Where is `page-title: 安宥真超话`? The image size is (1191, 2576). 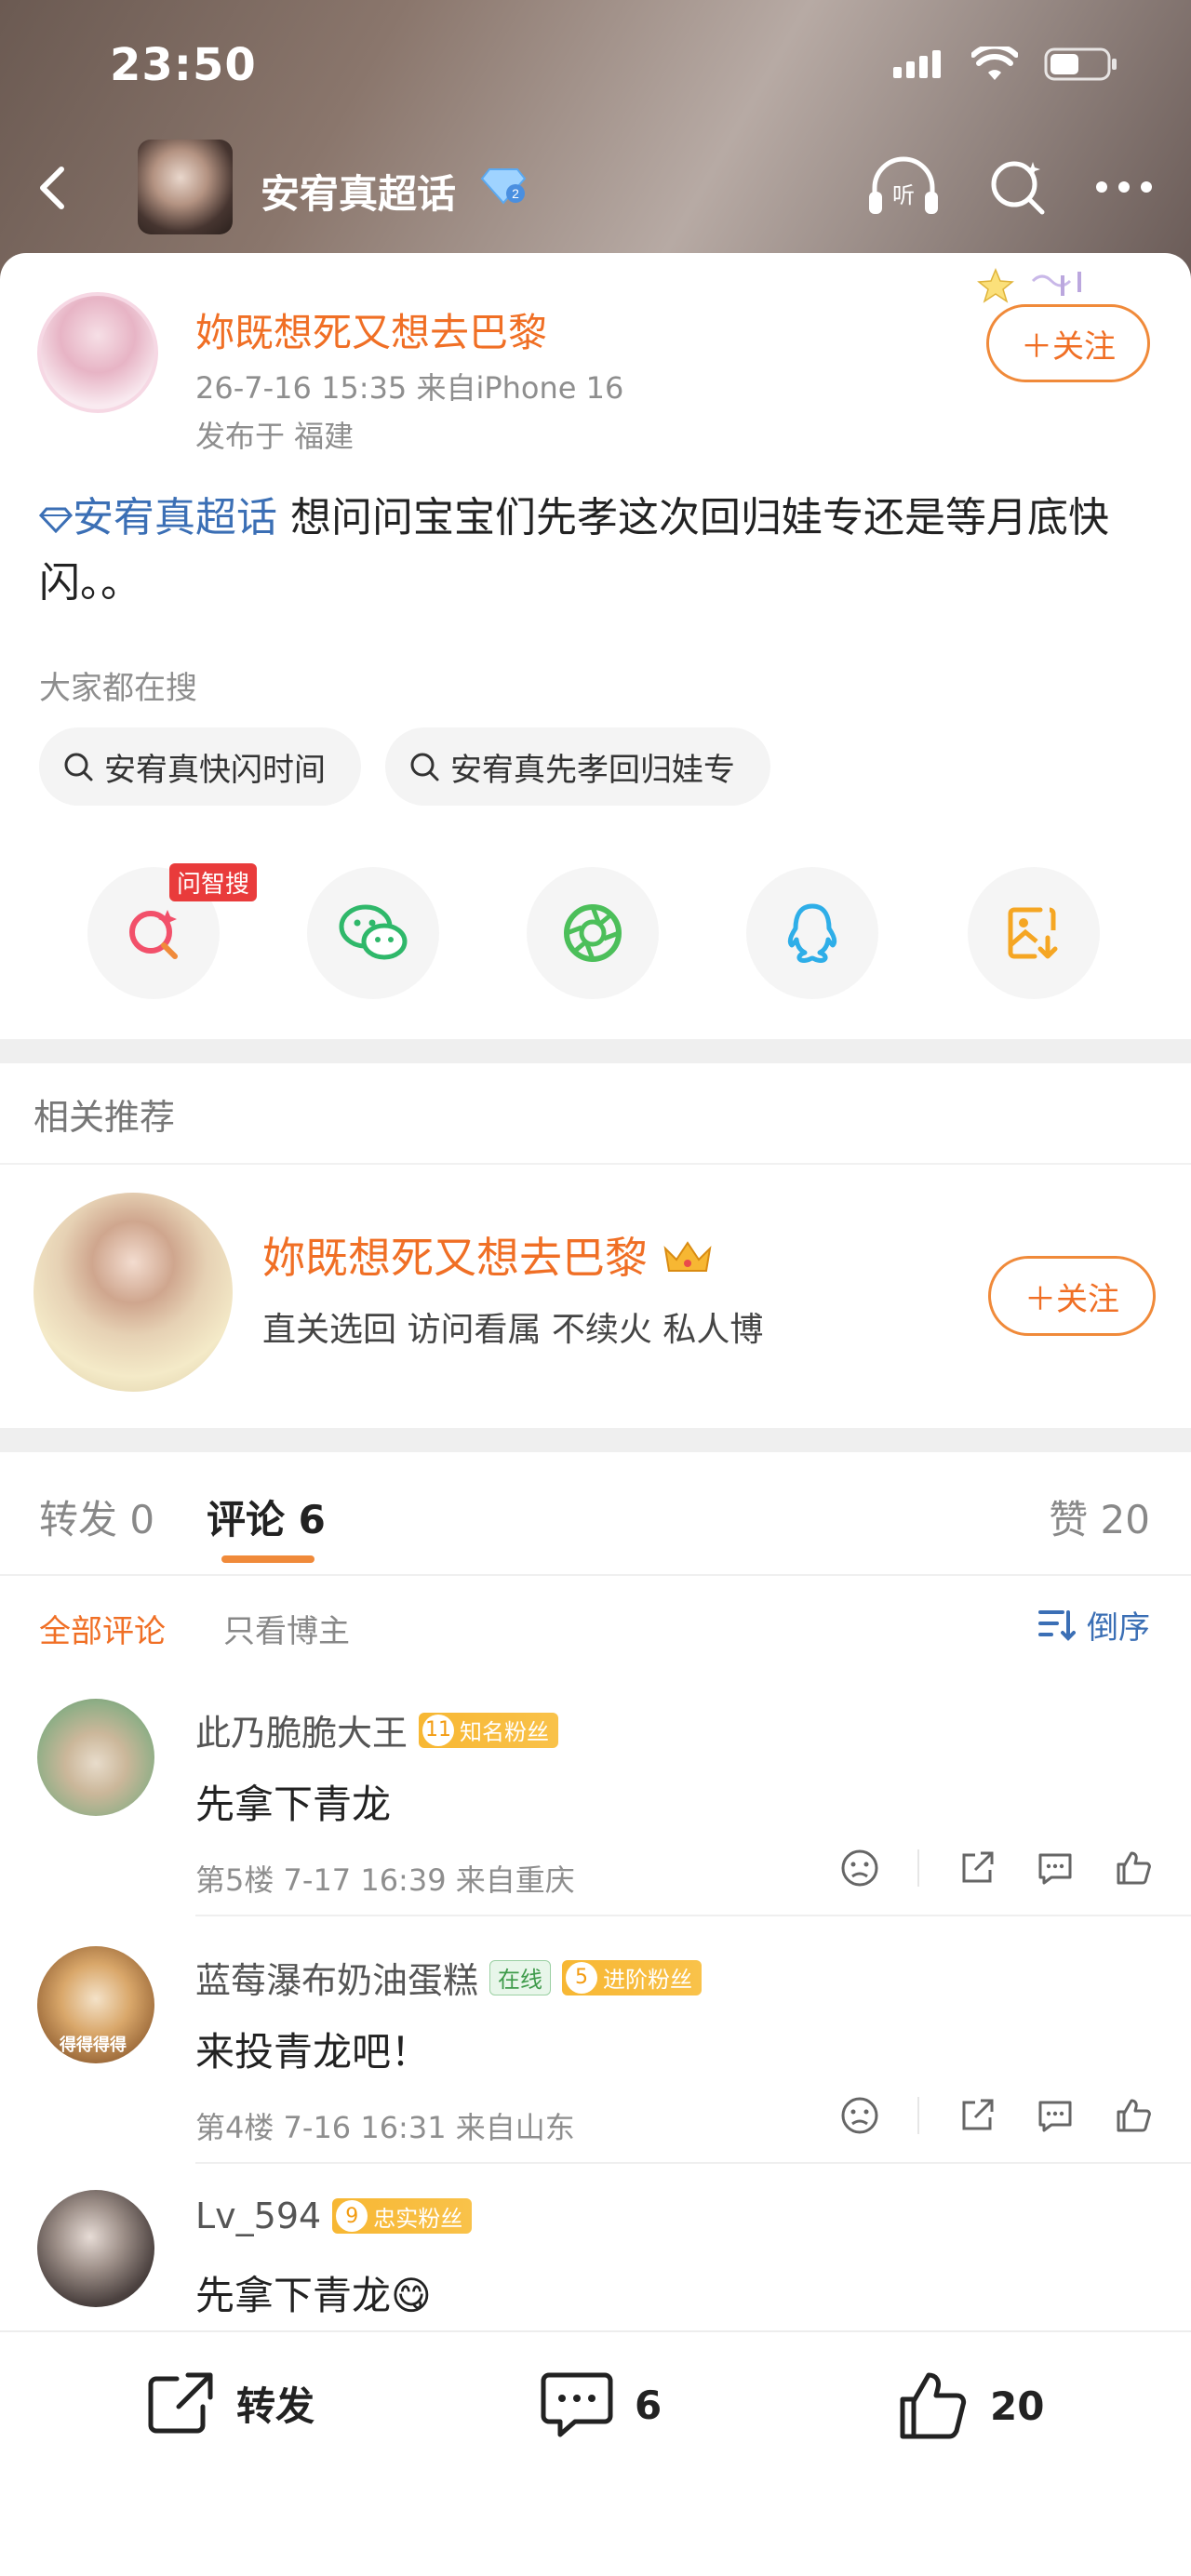 page-title: 安宥真超话 is located at coordinates (358, 191).